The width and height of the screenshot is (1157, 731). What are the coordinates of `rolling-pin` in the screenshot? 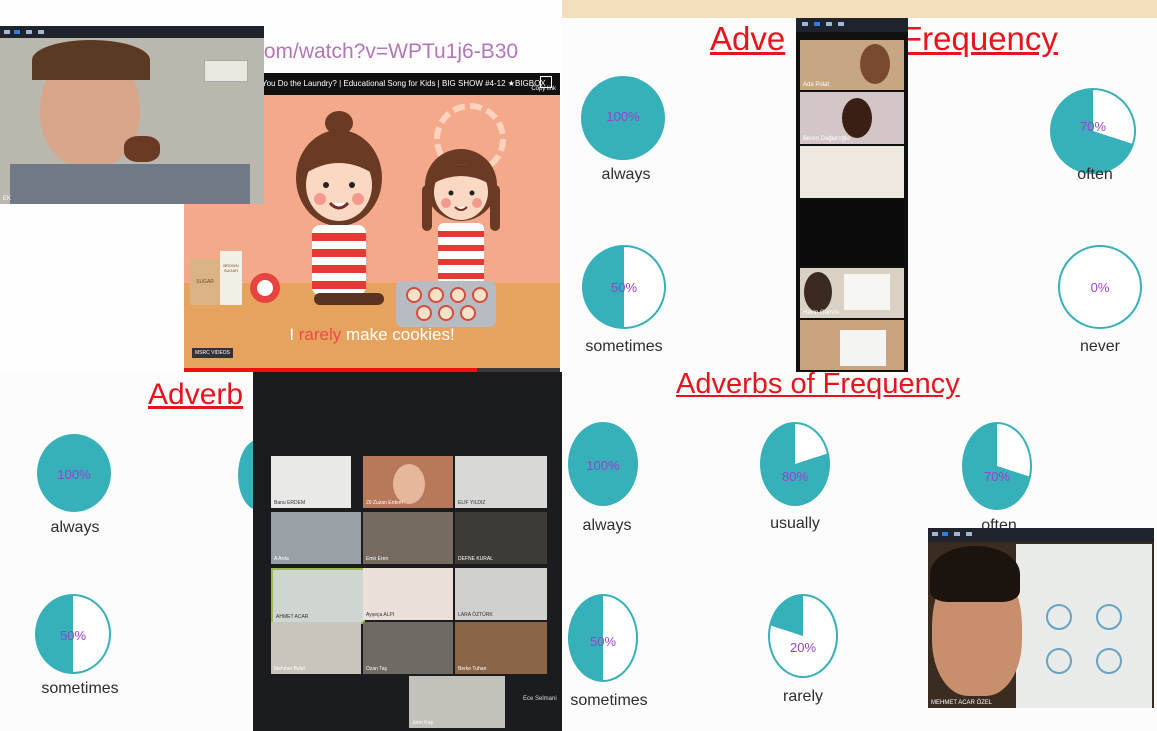 It's located at (349, 299).